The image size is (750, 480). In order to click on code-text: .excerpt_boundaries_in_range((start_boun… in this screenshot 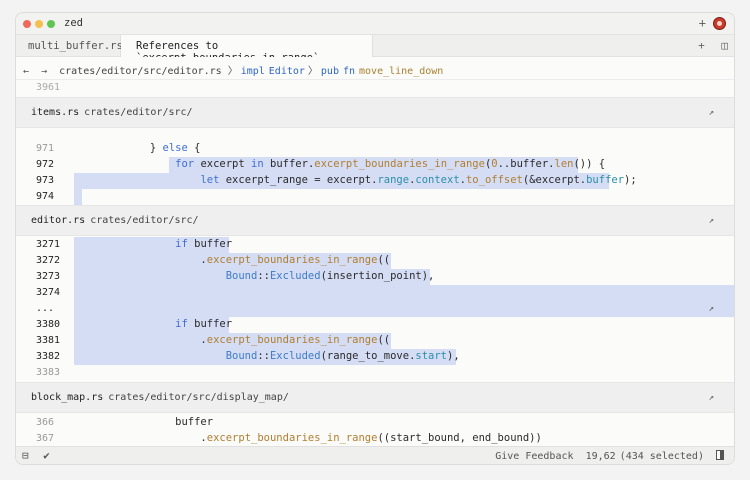, I will do `click(308, 438)`.